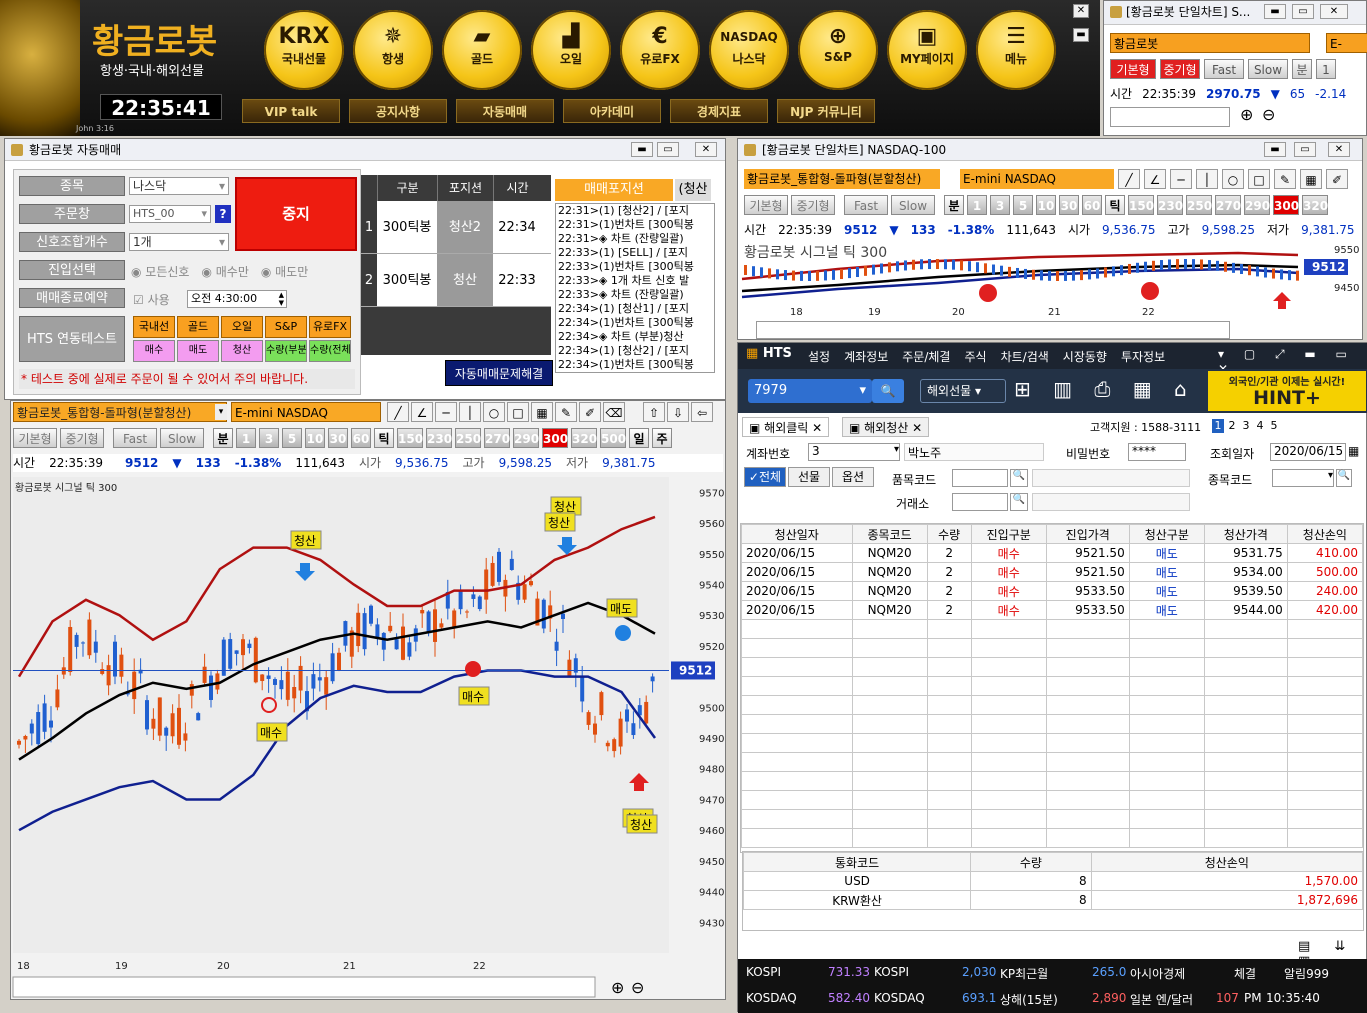 The height and width of the screenshot is (1013, 1367). What do you see at coordinates (1143, 357) in the screenshot?
I see `hts-menu-item: 투자정보` at bounding box center [1143, 357].